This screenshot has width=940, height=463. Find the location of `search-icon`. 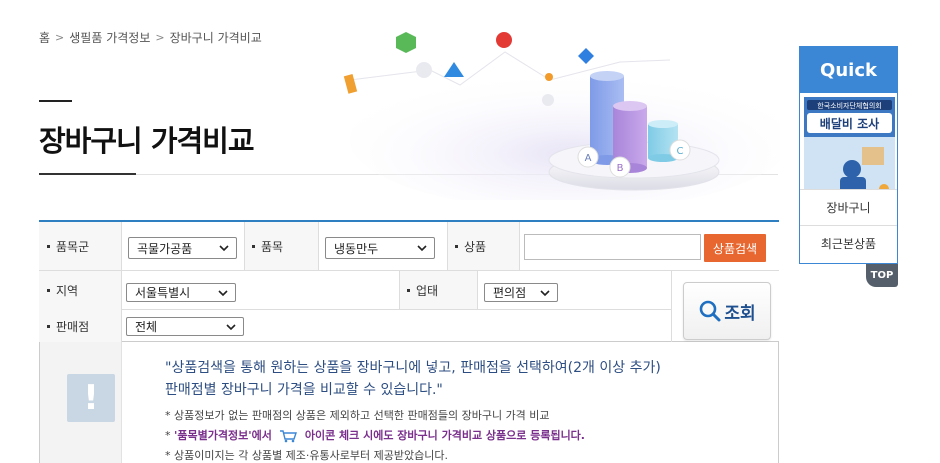

search-icon is located at coordinates (710, 311).